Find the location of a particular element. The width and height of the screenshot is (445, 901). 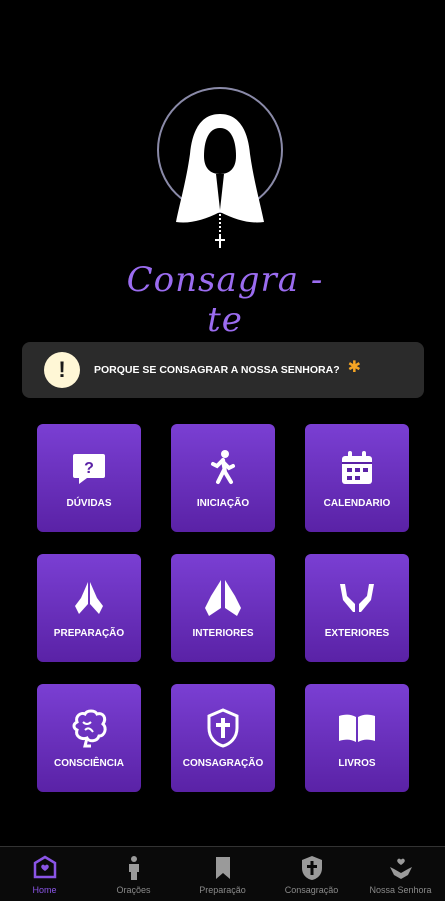

brain-icon is located at coordinates (89, 728).